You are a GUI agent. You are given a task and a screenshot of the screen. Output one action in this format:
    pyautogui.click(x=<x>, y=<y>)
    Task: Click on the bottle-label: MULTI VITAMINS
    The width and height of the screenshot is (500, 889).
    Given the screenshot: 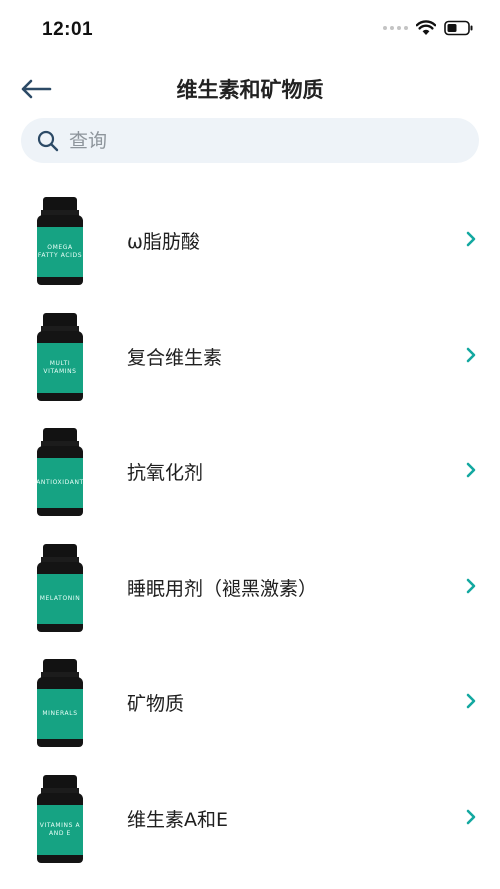 What is the action you would take?
    pyautogui.click(x=60, y=367)
    